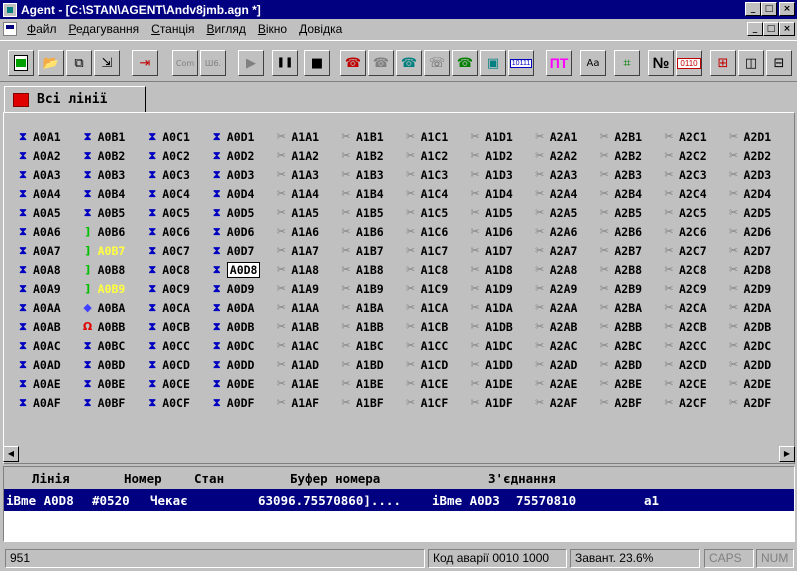 The height and width of the screenshot is (571, 797). I want to click on line-cell-a2c2: ✂ A2C2, so click(694, 155).